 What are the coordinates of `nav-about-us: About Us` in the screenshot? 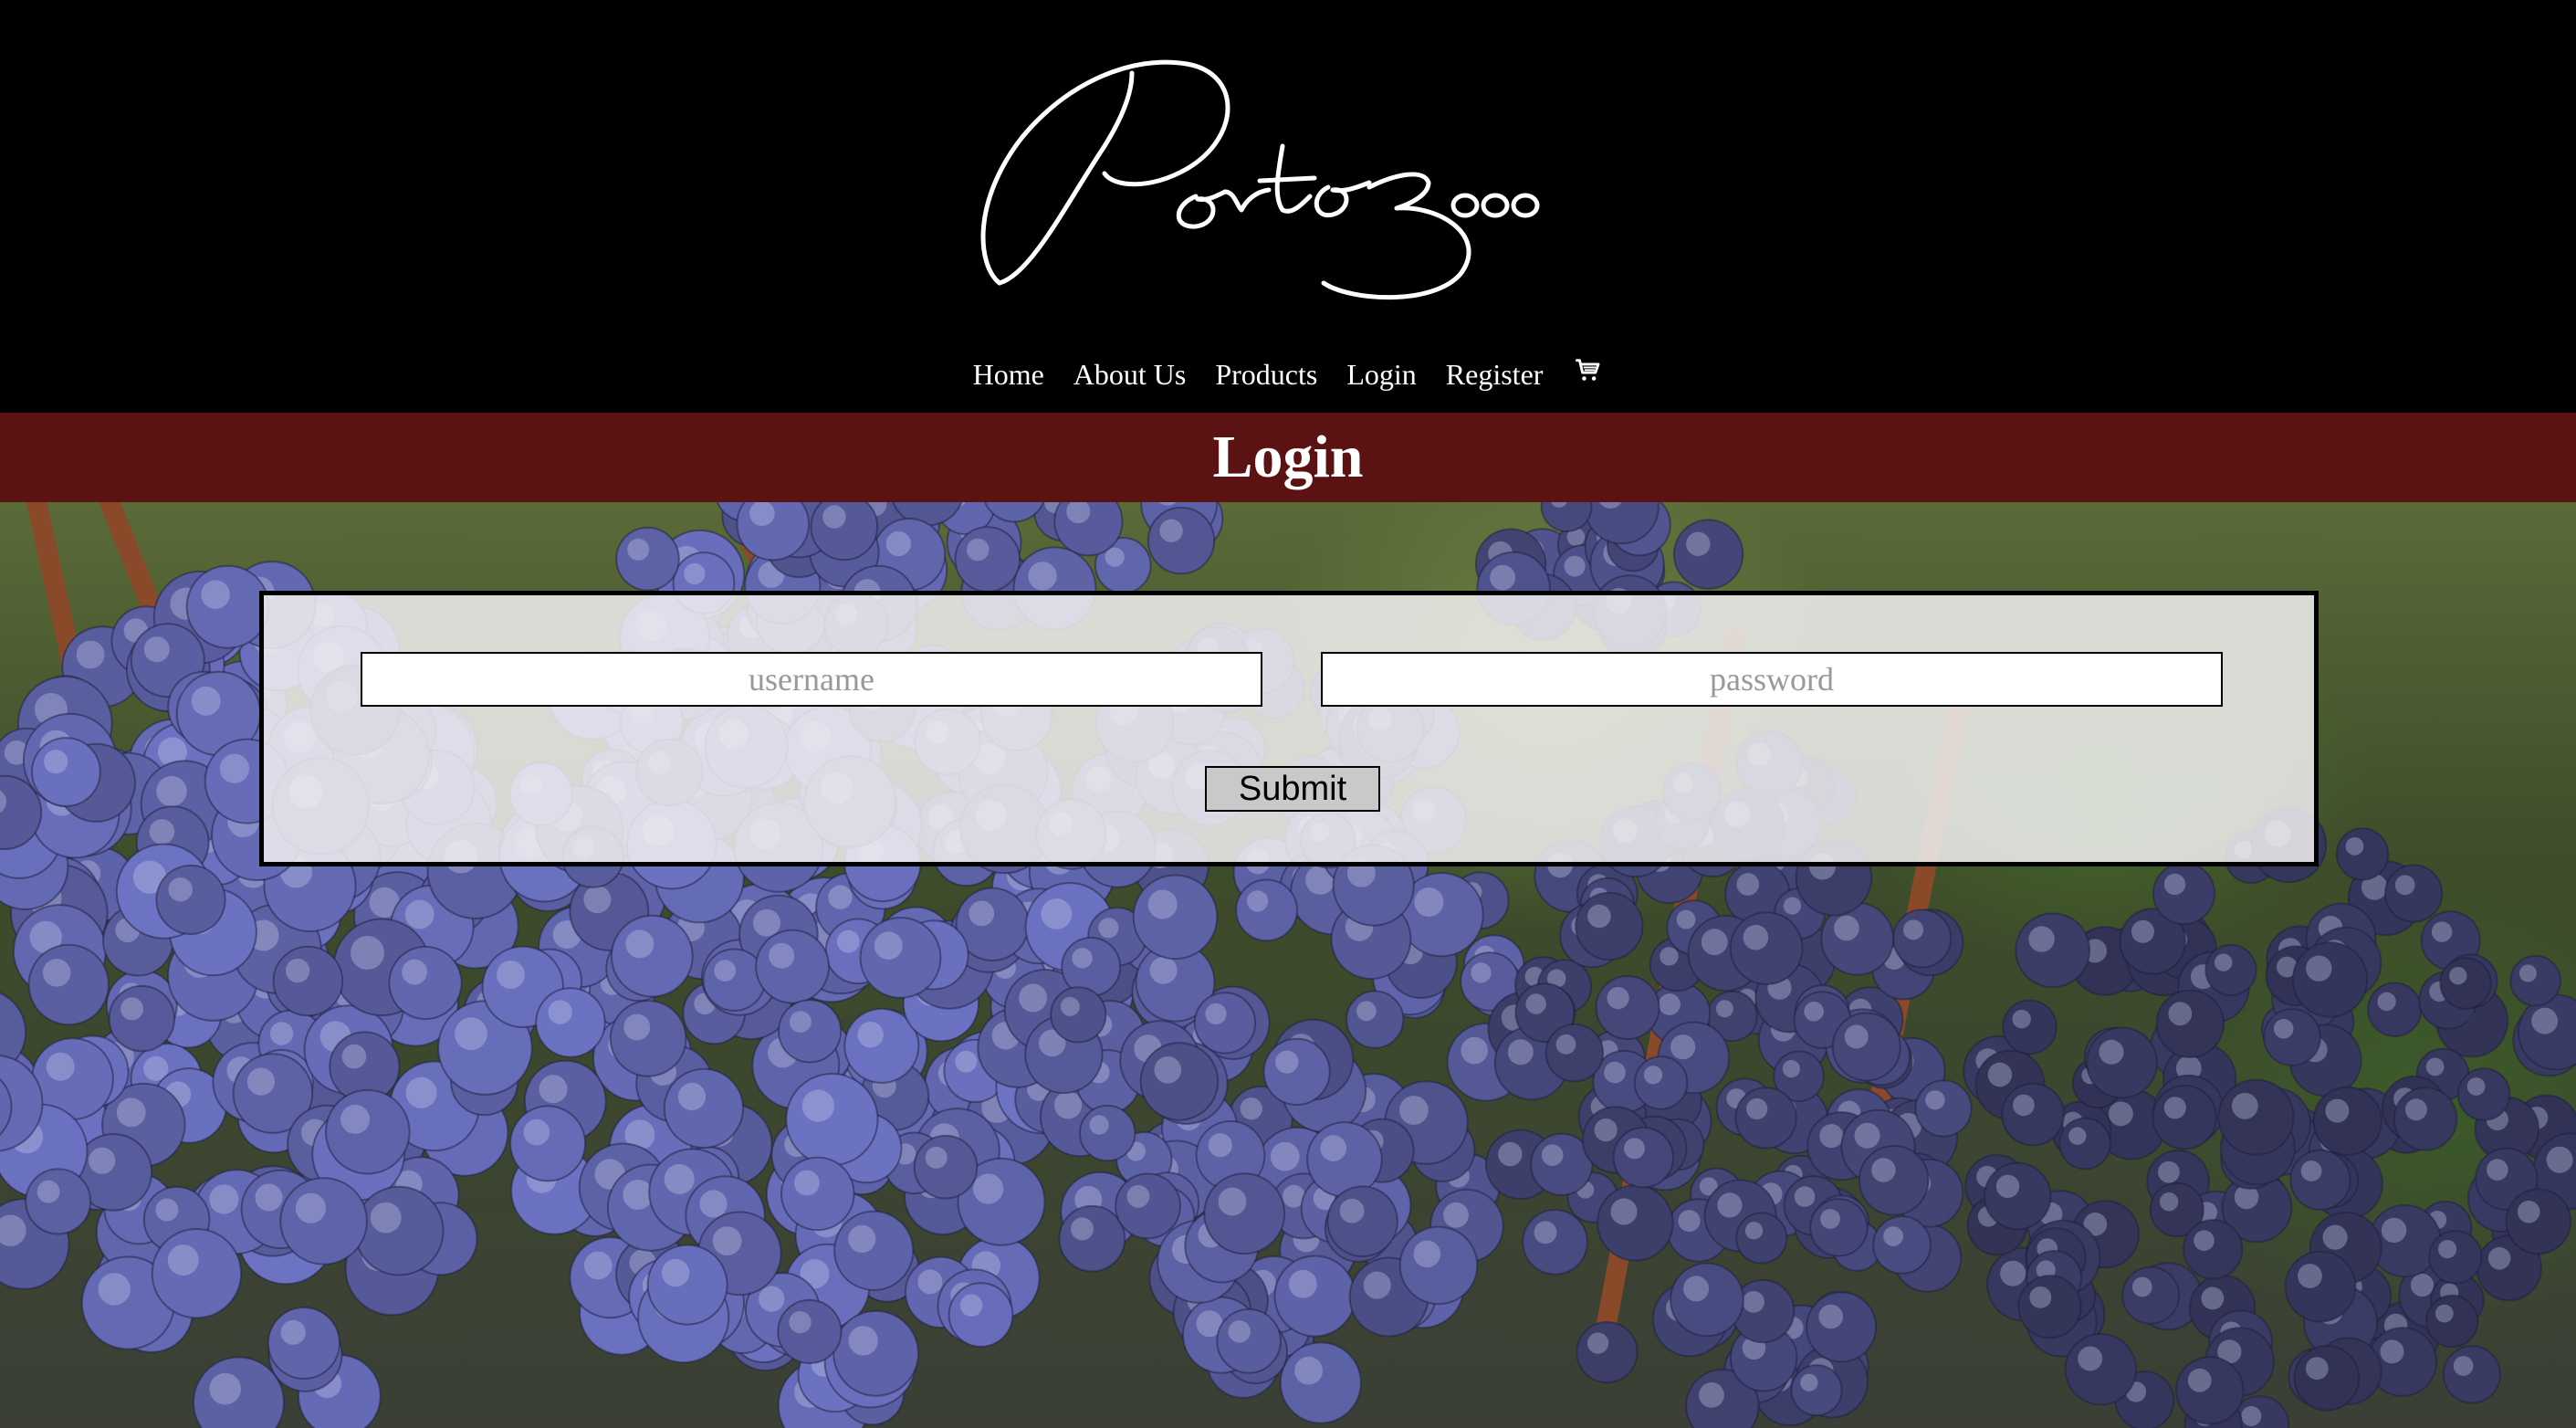 It's located at (1130, 375).